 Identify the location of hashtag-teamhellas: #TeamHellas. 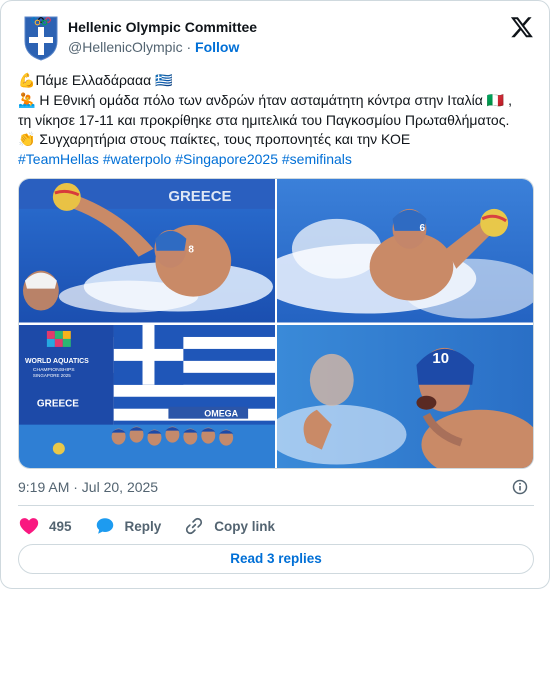
(58, 159).